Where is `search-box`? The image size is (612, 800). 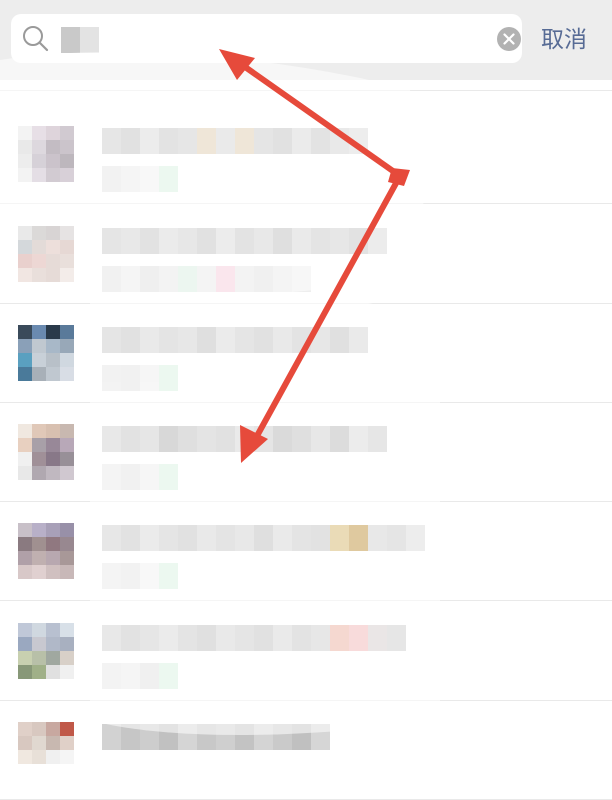
search-box is located at coordinates (266, 38).